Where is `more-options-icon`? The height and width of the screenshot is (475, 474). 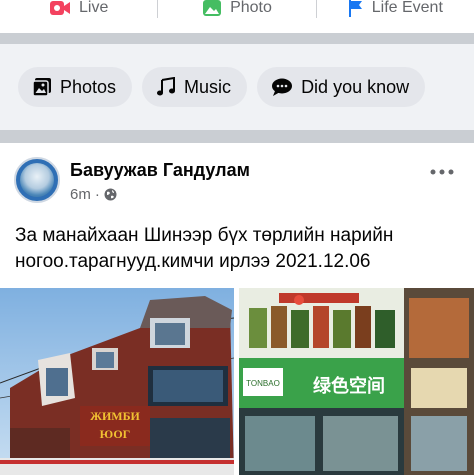
more-options-icon is located at coordinates (442, 168).